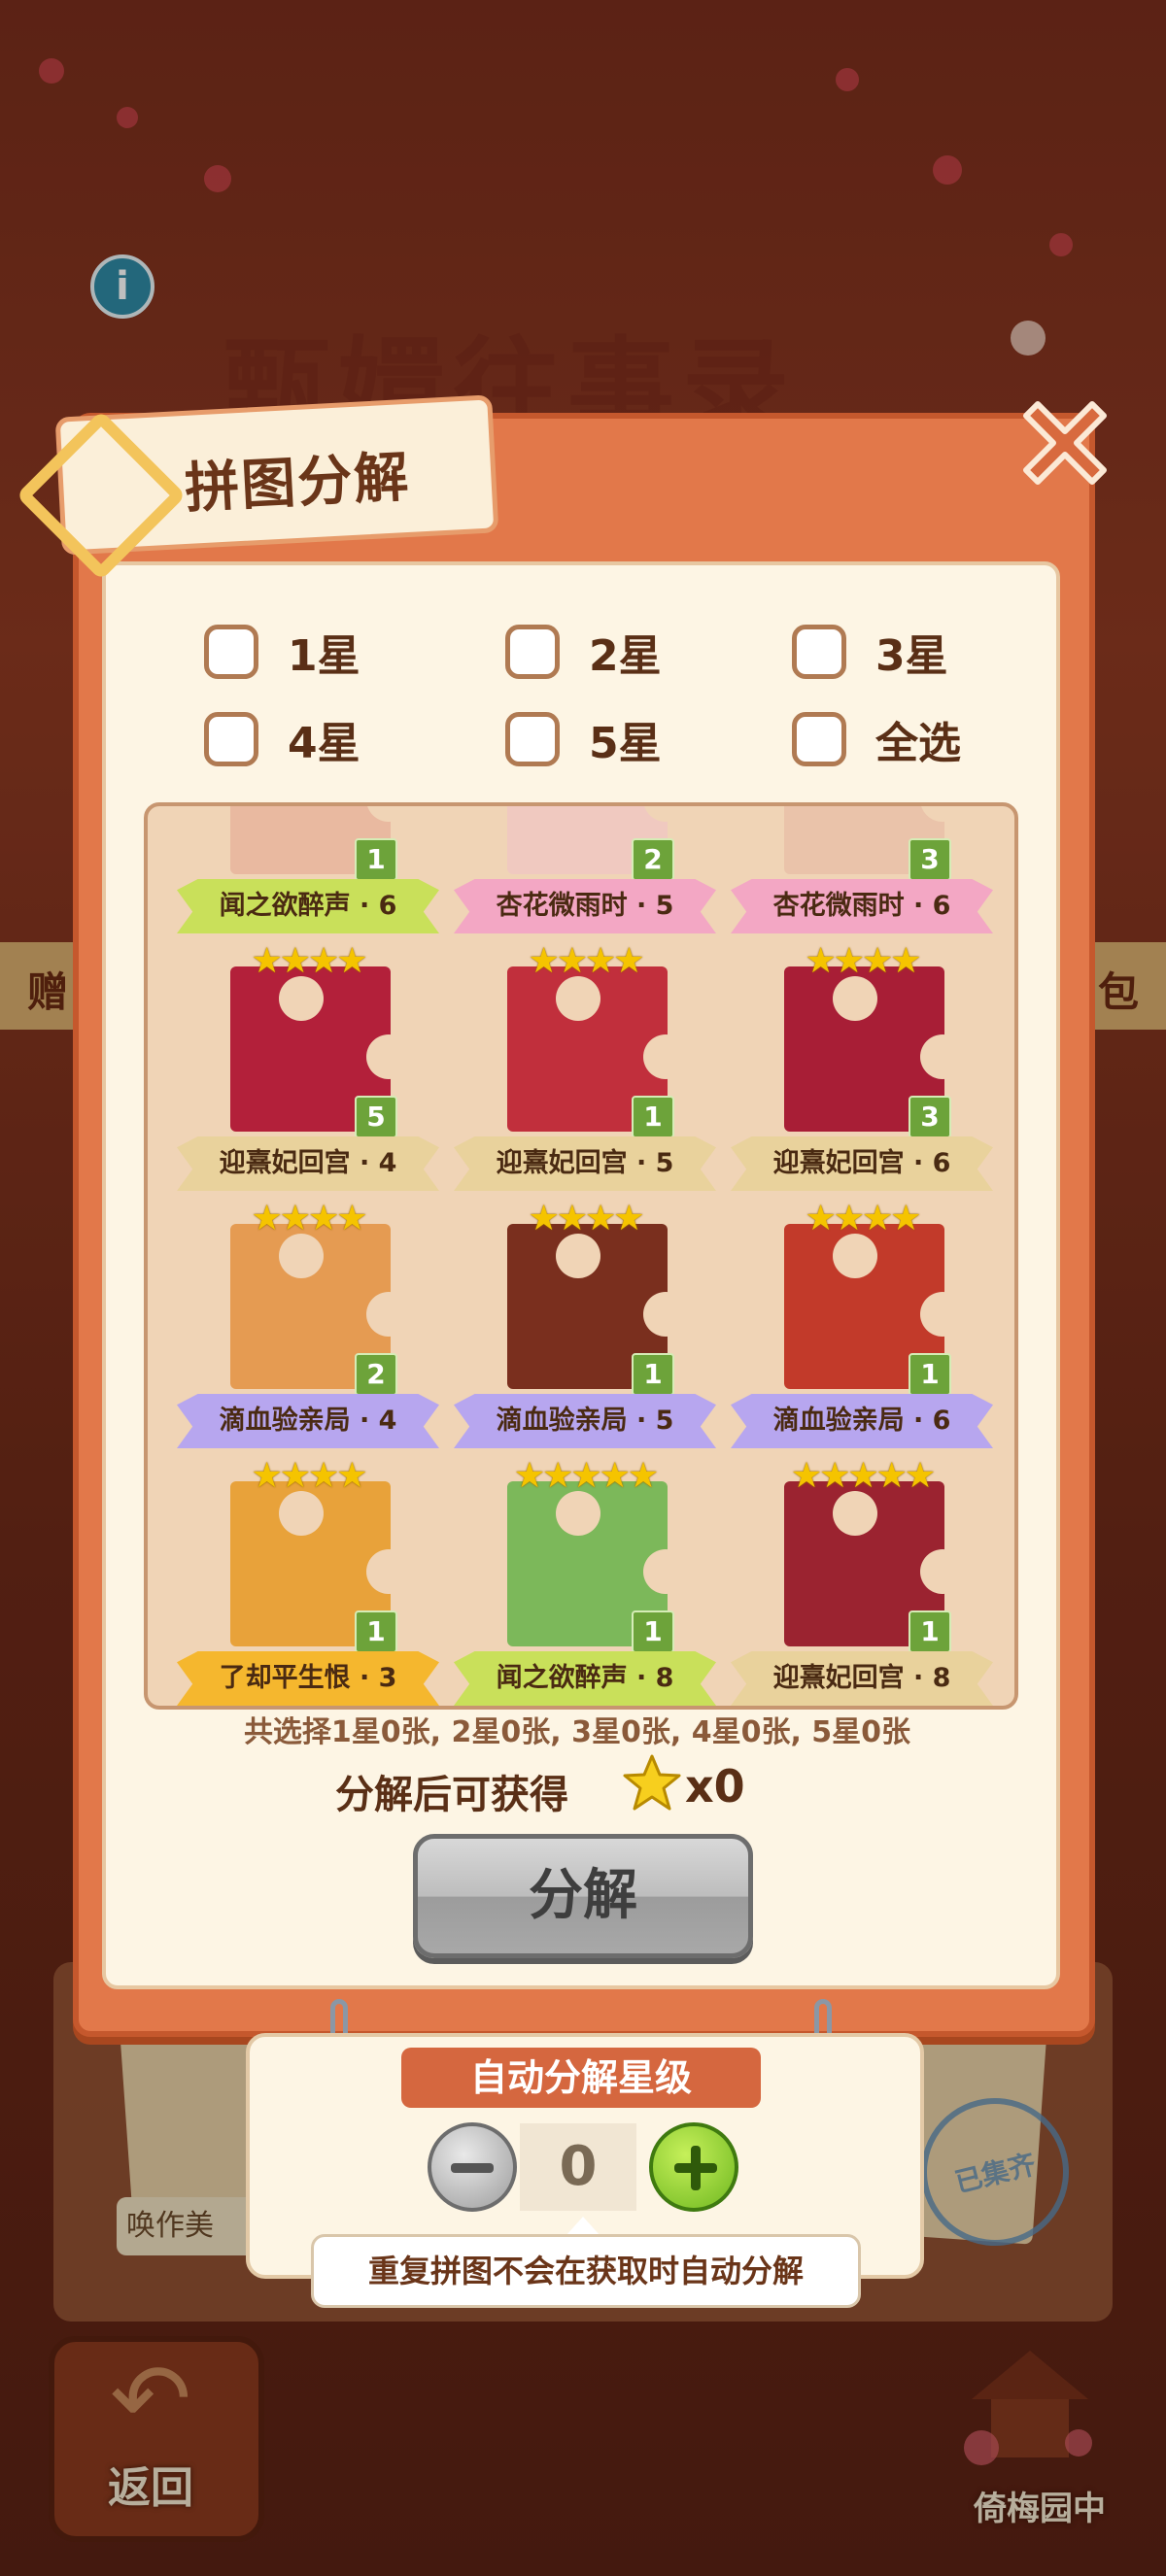 This screenshot has height=2576, width=1166. I want to click on puzzle-card: ★★★★ 3 迎熹妃回宫 · 6, so click(862, 1064).